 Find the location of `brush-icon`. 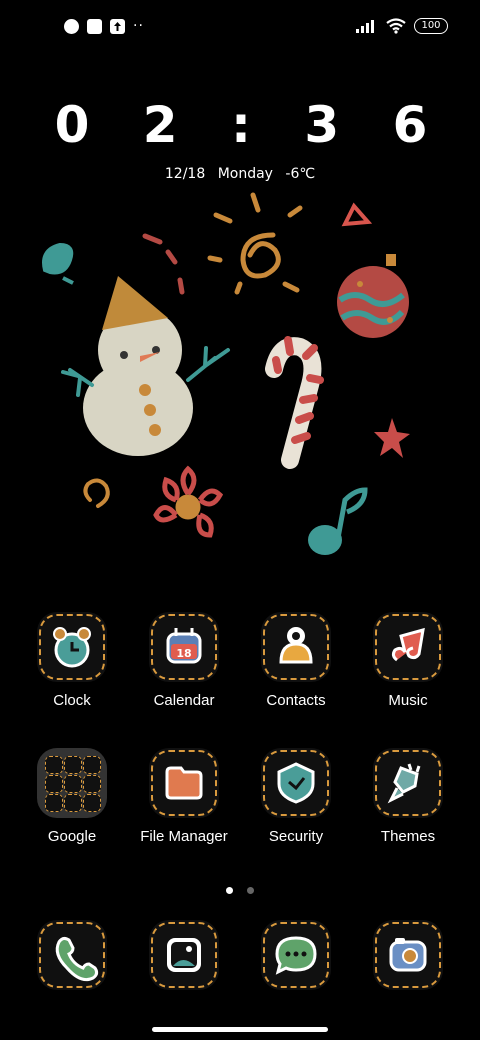

brush-icon is located at coordinates (408, 783).